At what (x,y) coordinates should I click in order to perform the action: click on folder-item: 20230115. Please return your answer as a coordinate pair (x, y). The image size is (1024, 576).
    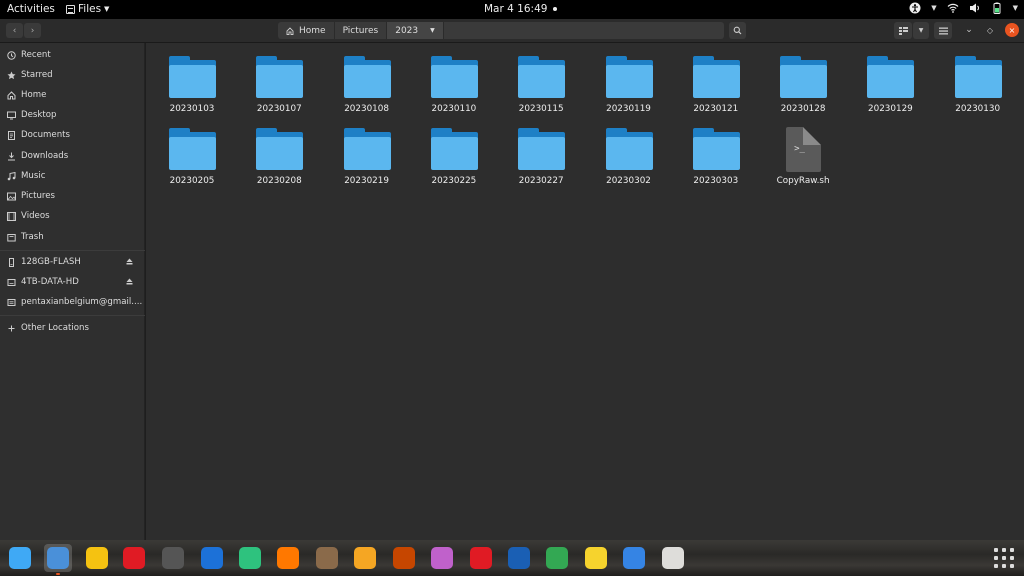
    Looking at the image, I should click on (541, 79).